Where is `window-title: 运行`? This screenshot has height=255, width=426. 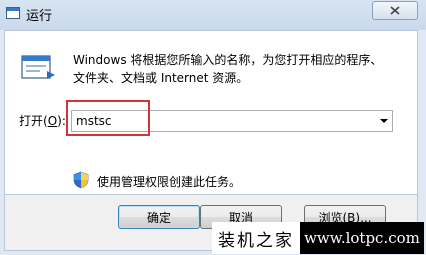 window-title: 运行 is located at coordinates (39, 16).